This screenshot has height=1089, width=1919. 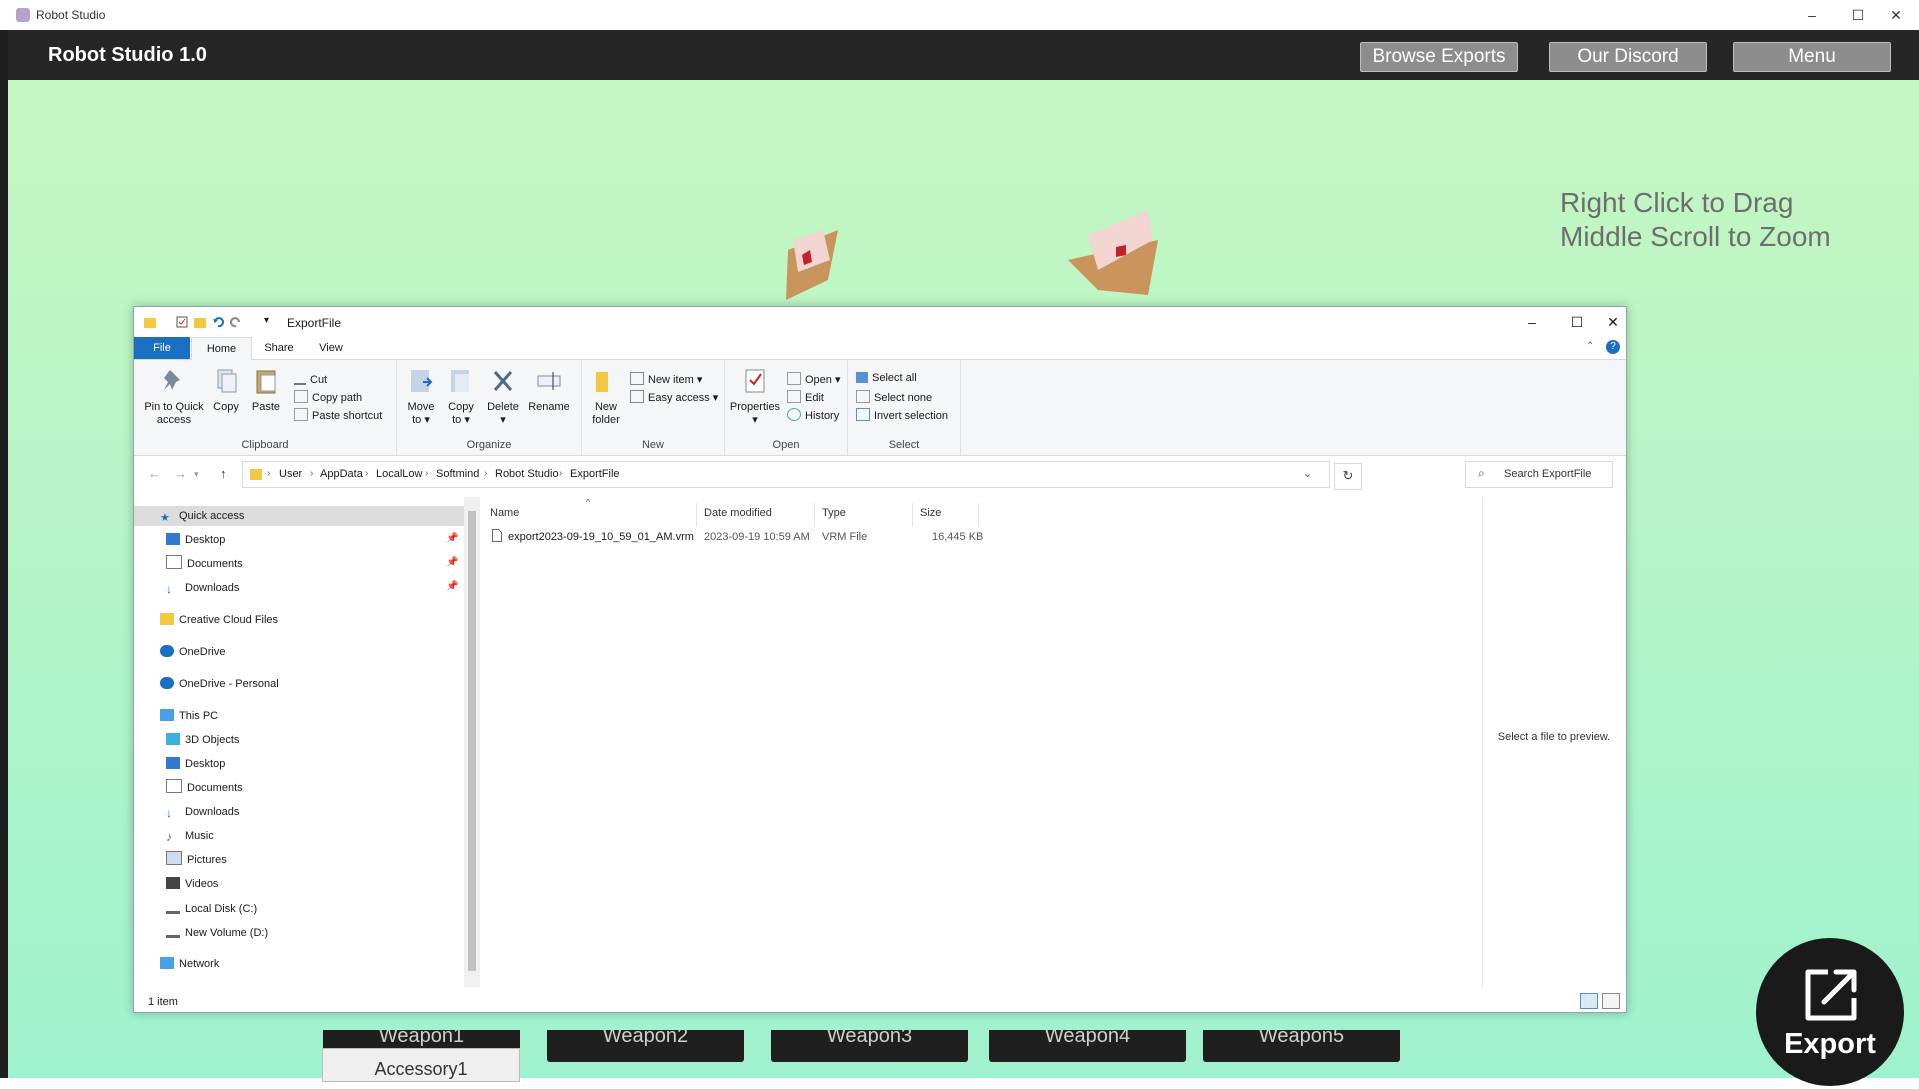 I want to click on move-to-button: Move to ▾, so click(x=421, y=397).